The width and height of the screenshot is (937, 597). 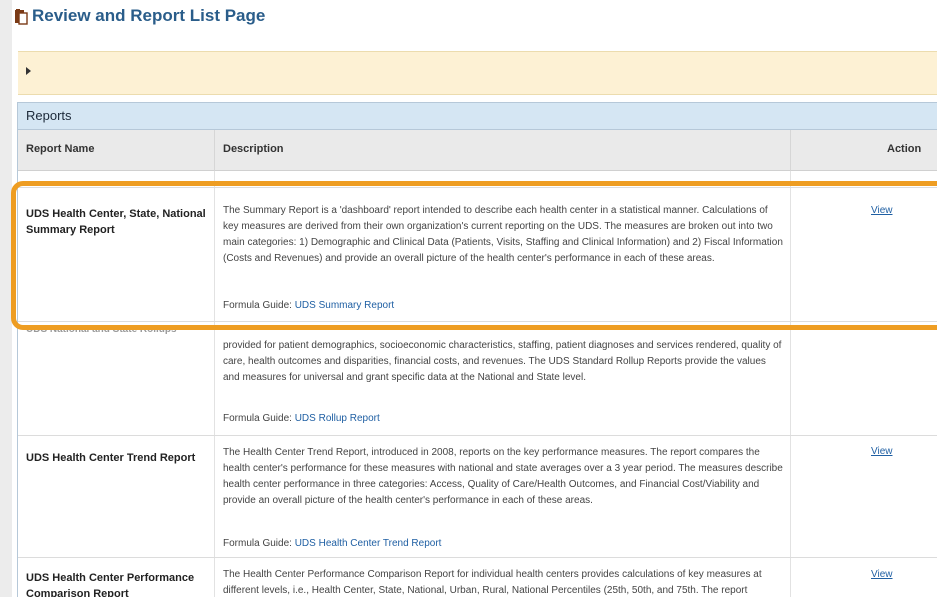 I want to click on formula-guide-link: UDS Summary Report, so click(x=344, y=305).